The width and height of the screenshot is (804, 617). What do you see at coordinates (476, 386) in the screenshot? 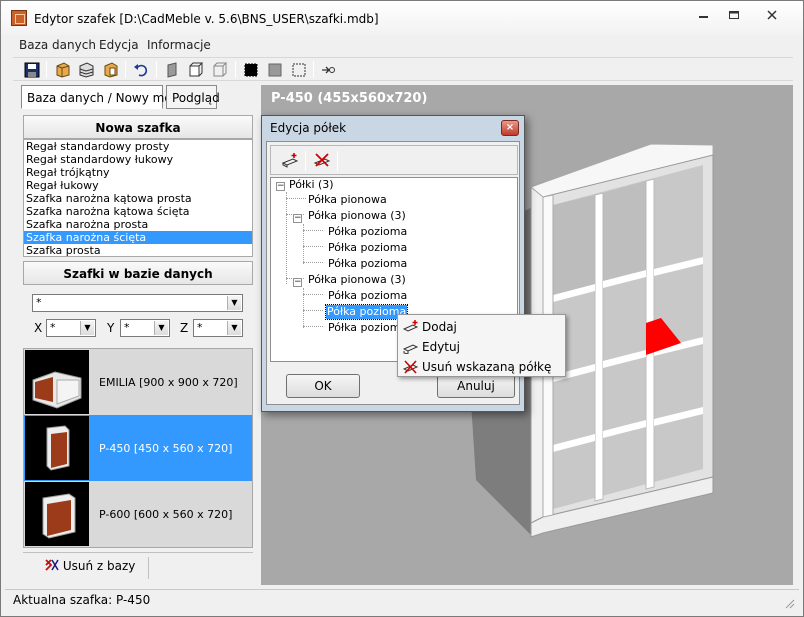
I see `cancel-button: Anuluj` at bounding box center [476, 386].